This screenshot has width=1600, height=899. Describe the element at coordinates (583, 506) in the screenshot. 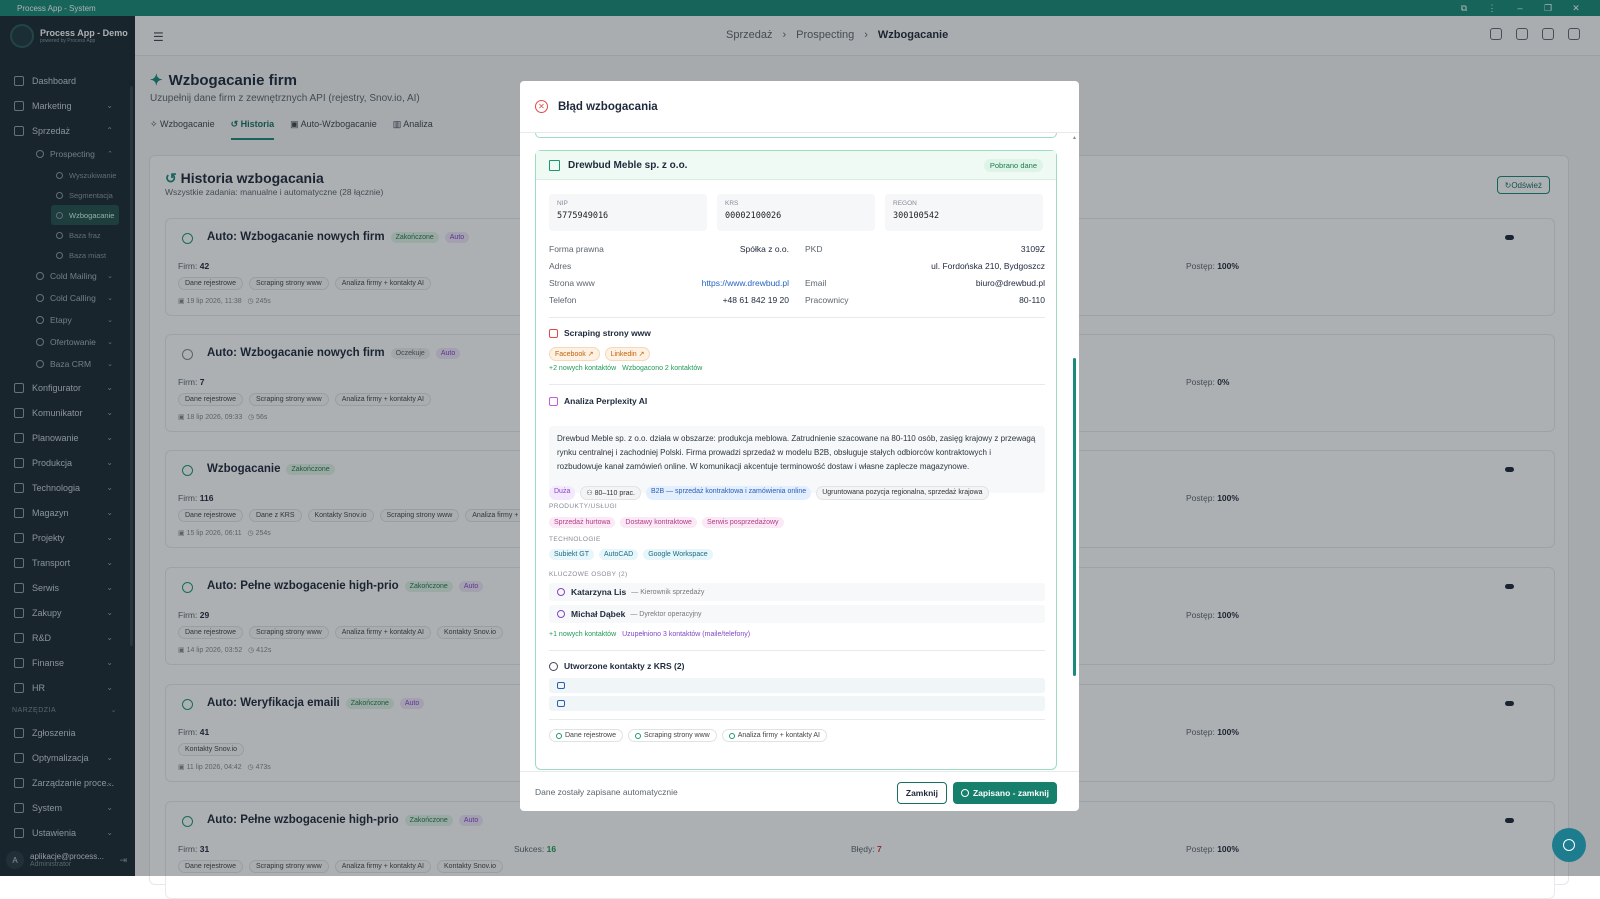

I see `products-caption: PRODUKTY/USŁUGI` at that location.